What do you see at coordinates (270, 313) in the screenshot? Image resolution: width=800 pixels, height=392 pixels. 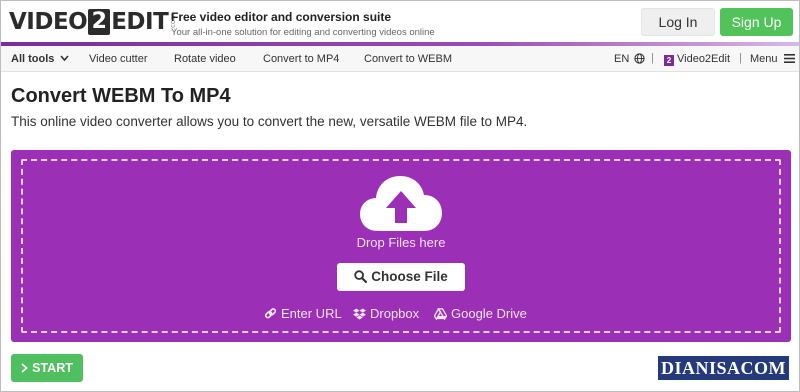 I see `link-icon` at bounding box center [270, 313].